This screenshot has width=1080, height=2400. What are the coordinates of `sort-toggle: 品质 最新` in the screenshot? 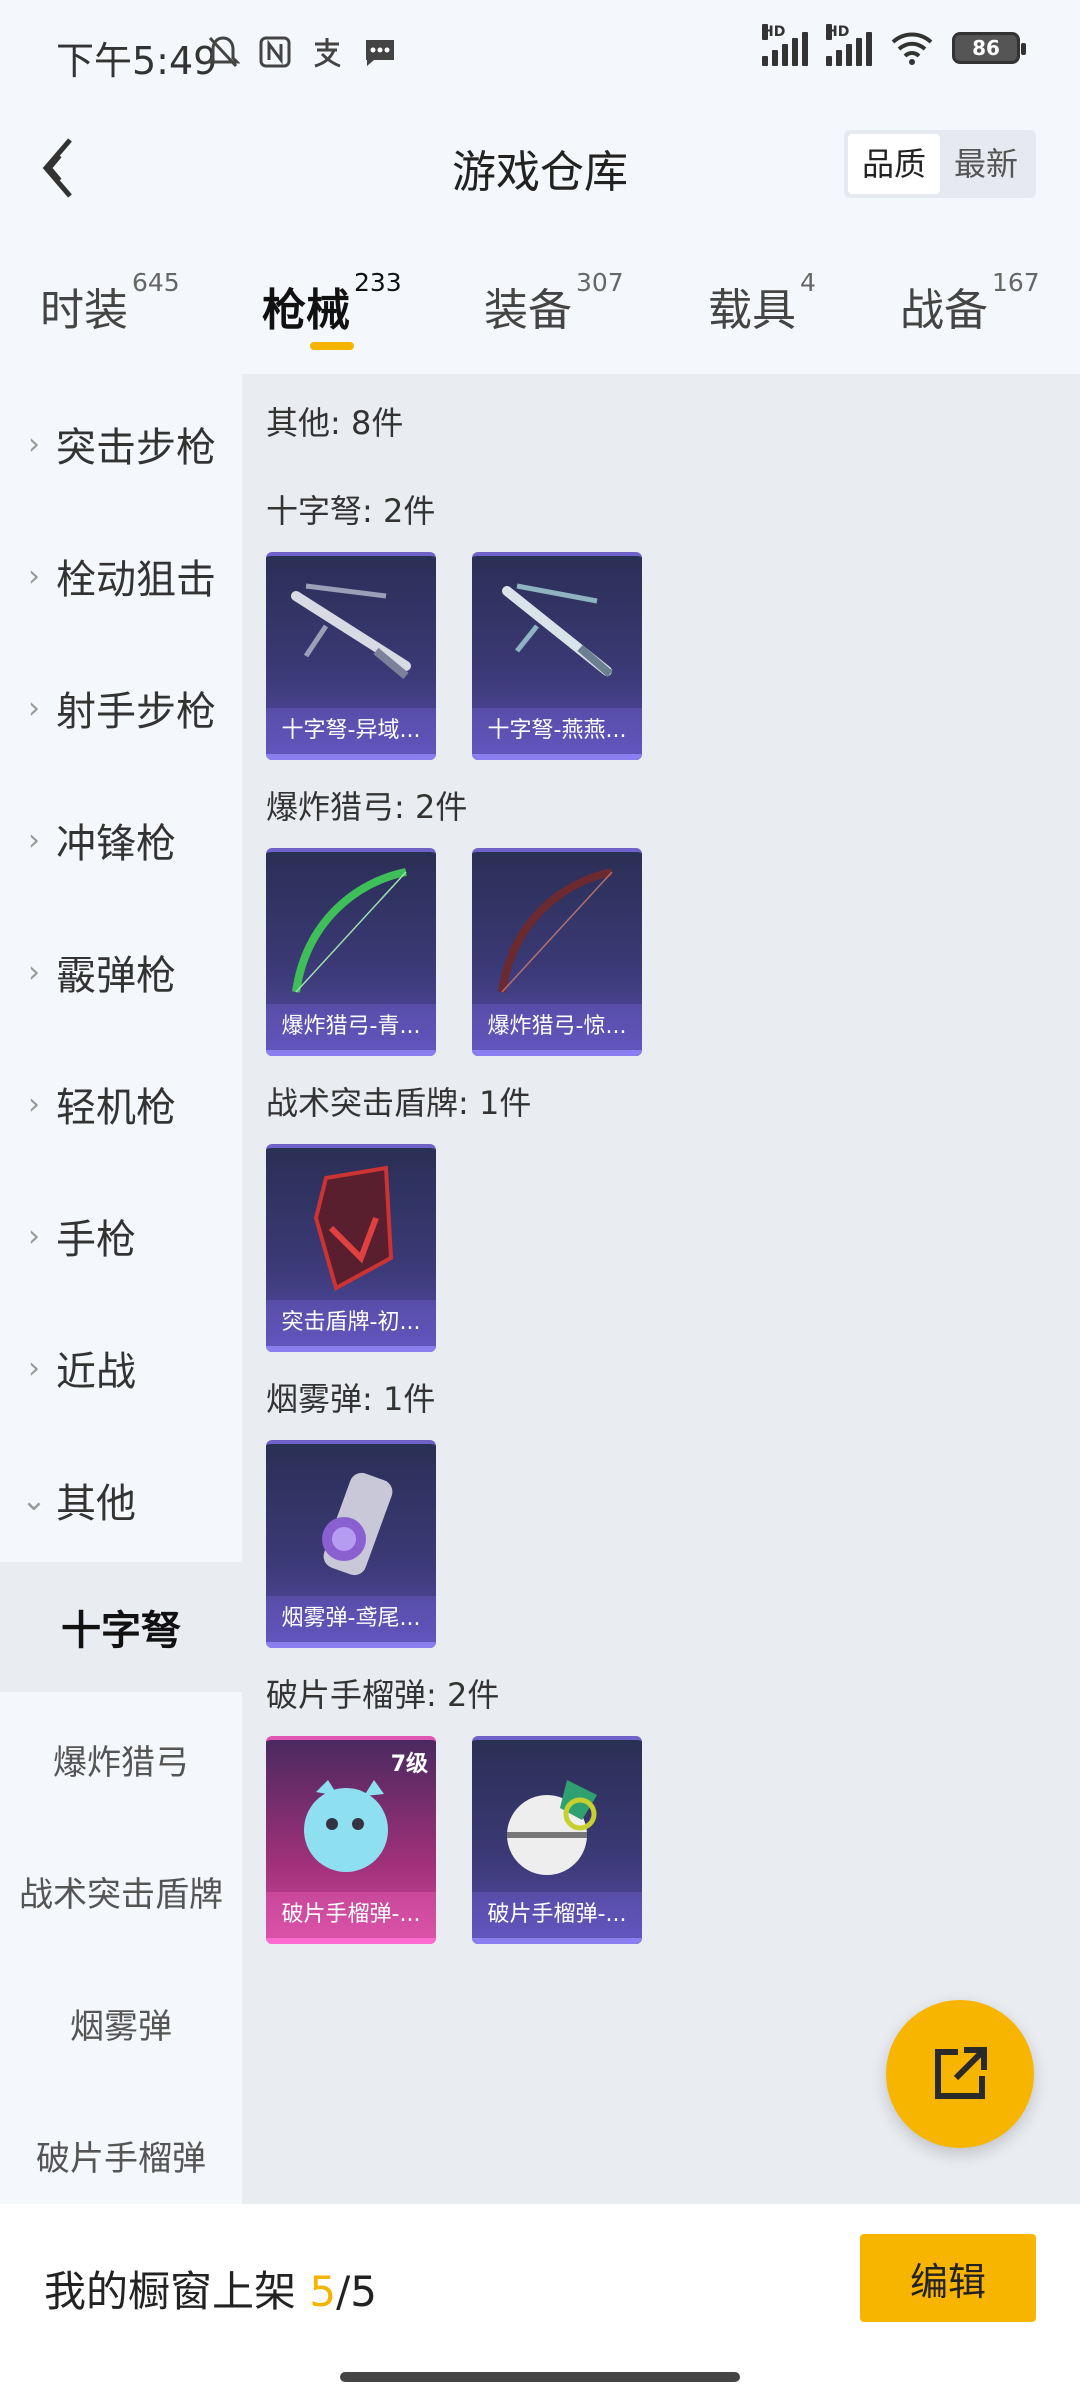 It's located at (939, 164).